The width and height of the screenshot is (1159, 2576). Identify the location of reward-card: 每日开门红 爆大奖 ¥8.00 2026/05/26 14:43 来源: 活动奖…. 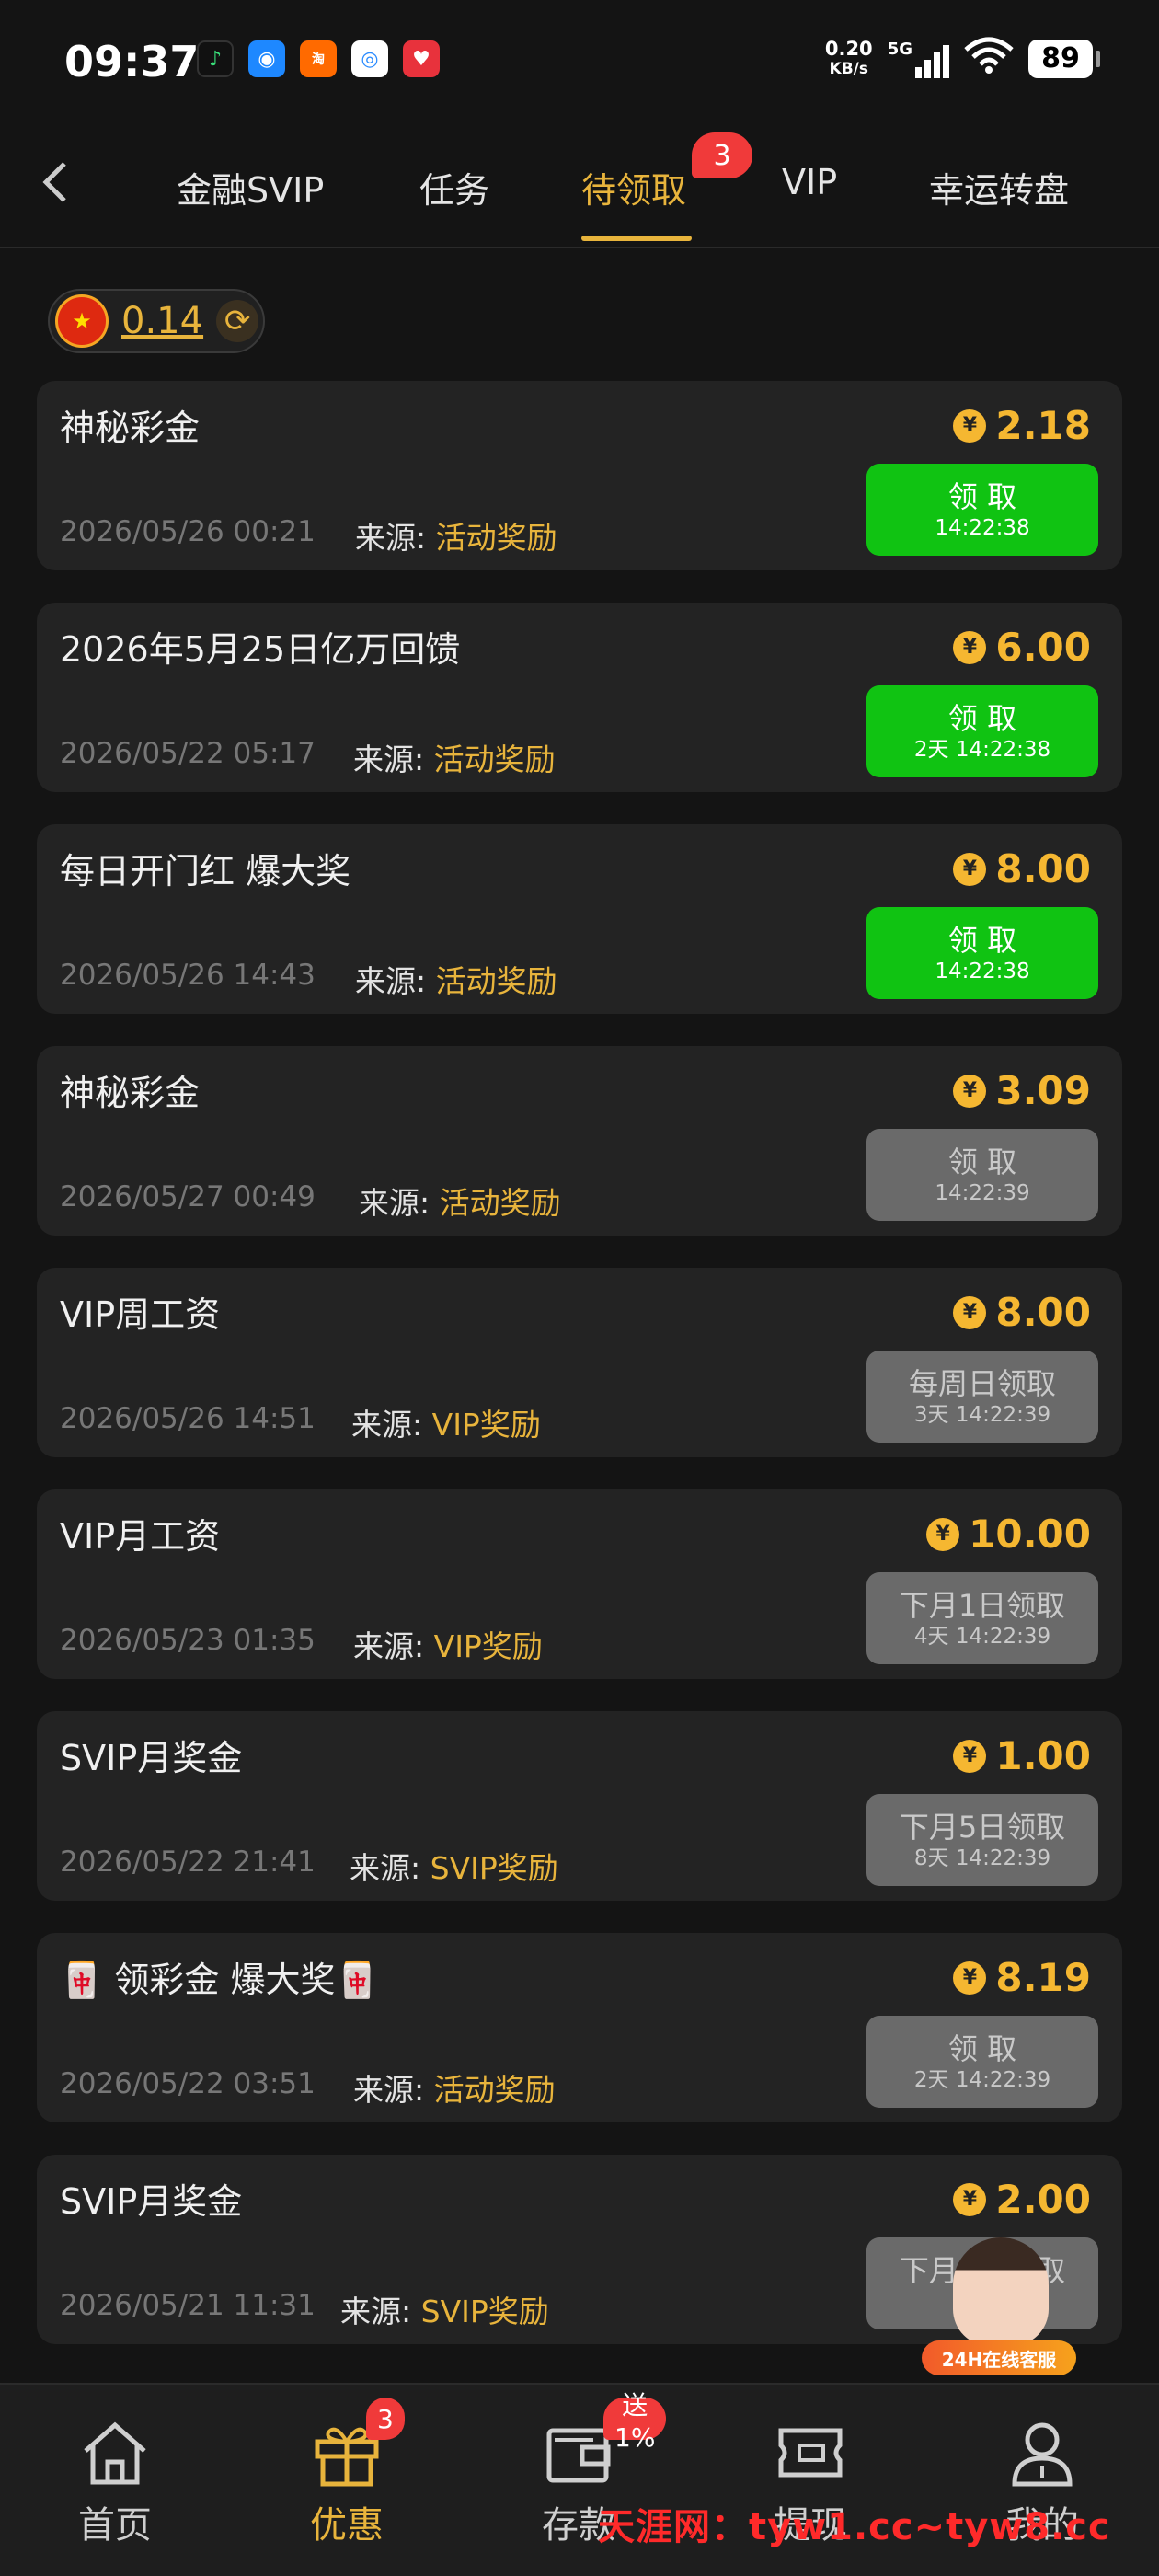
(579, 919).